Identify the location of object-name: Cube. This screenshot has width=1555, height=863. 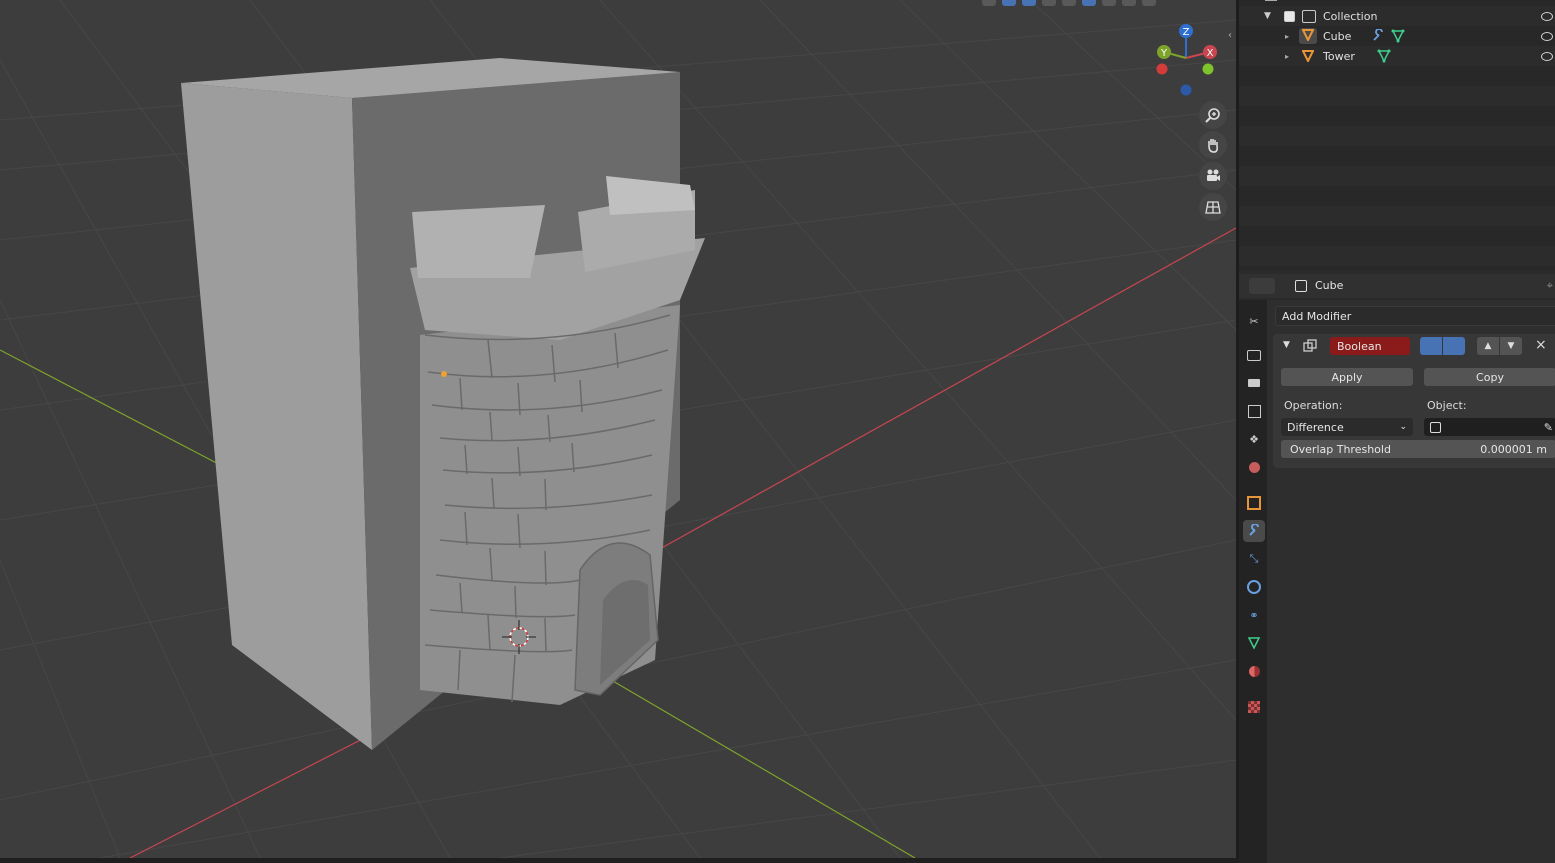
(1329, 285).